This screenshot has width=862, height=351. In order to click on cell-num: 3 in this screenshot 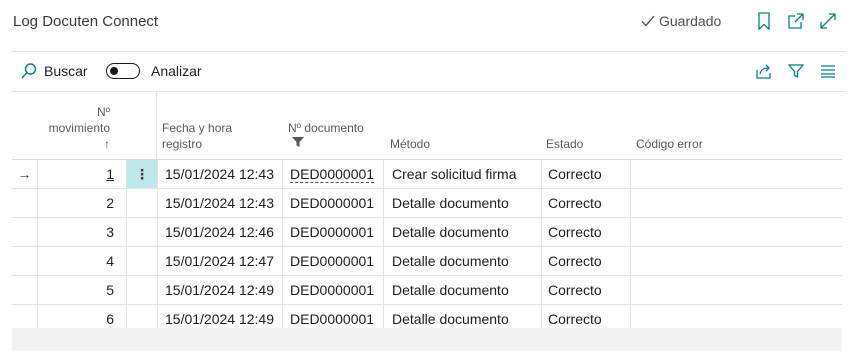, I will do `click(81, 232)`.